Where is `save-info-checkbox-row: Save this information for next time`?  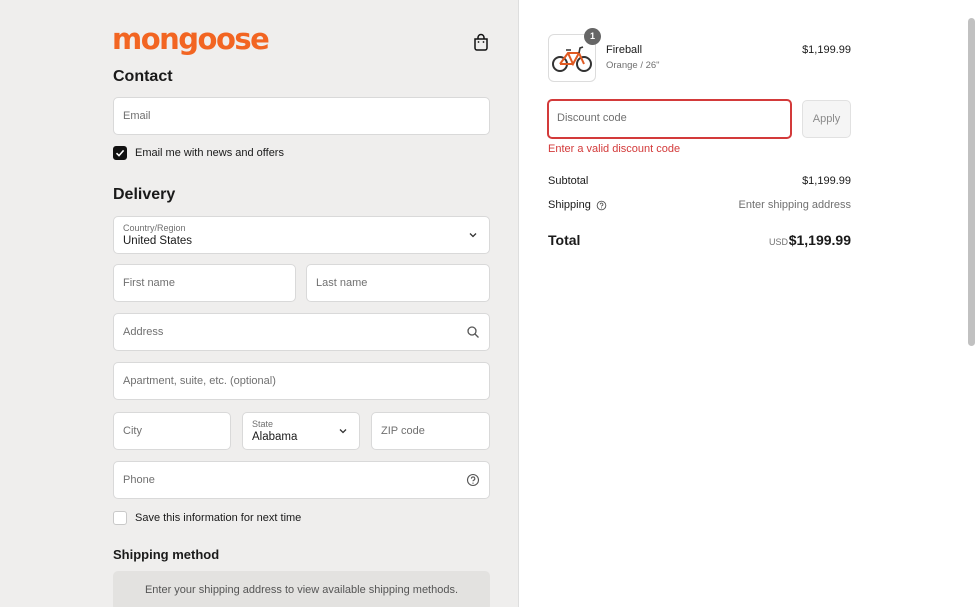 save-info-checkbox-row: Save this information for next time is located at coordinates (207, 518).